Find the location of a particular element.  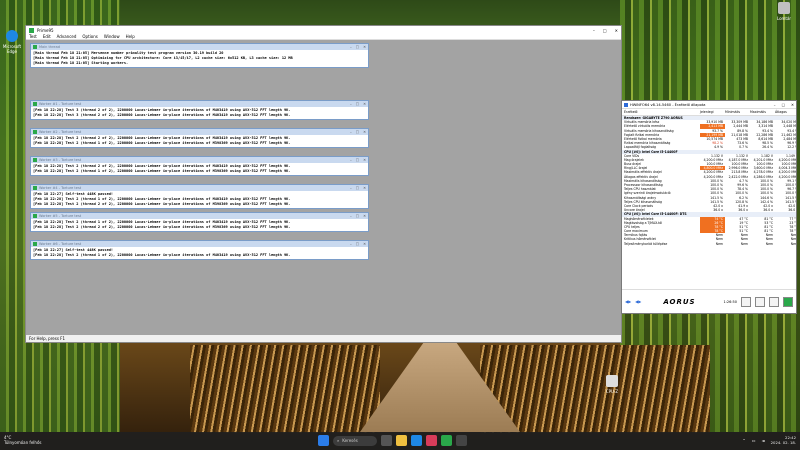

child-title: Worker #6 - Torture test is located at coordinates (60, 244).